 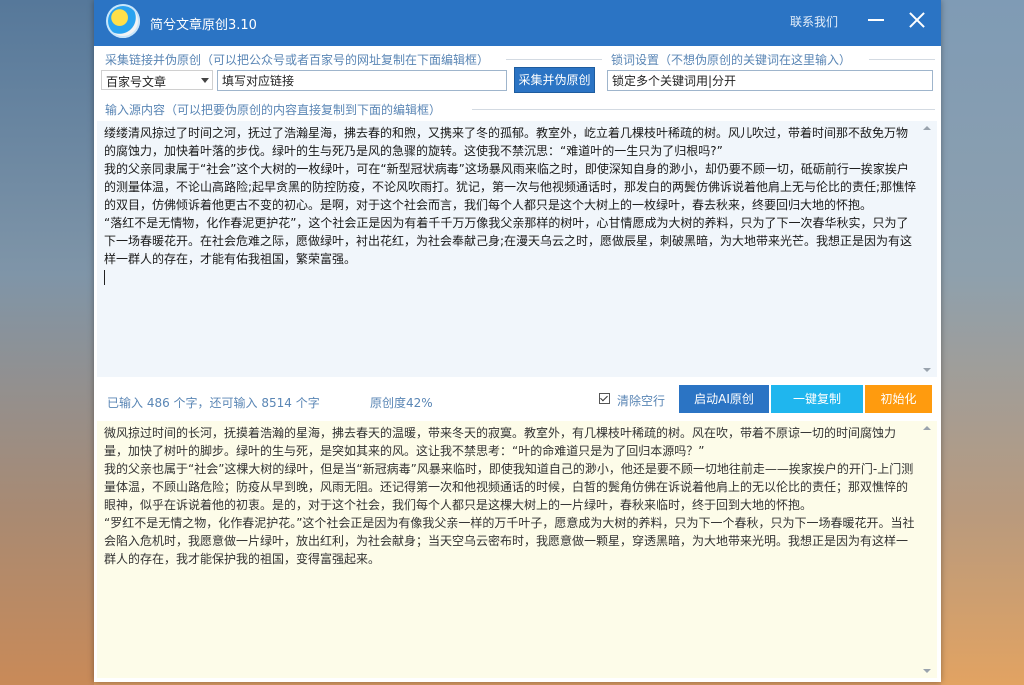 What do you see at coordinates (362, 80) in the screenshot?
I see `link-input` at bounding box center [362, 80].